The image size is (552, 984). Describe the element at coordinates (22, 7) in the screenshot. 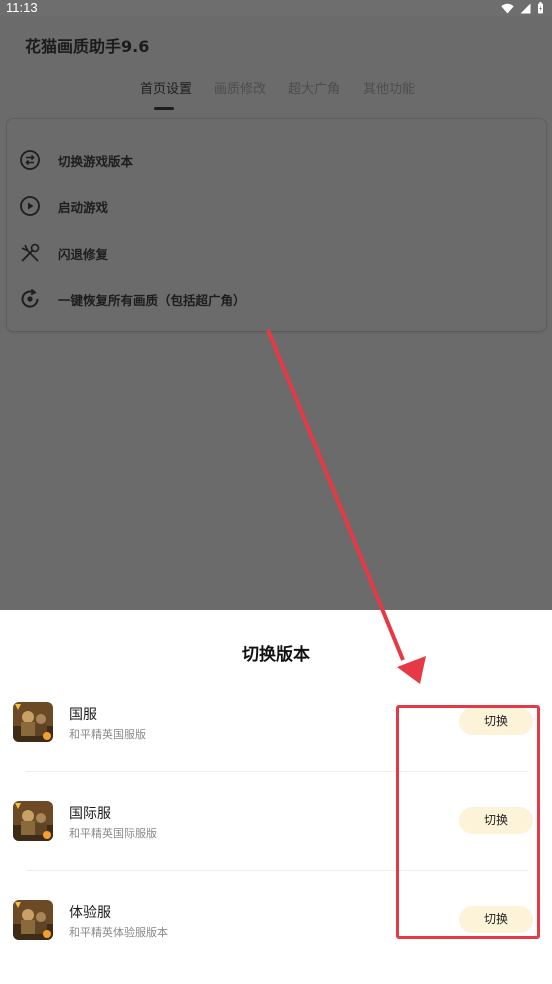

I see `status-time: 11:13` at that location.